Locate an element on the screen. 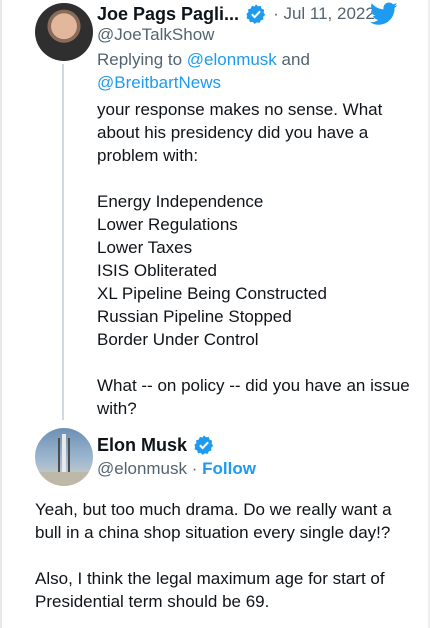 The image size is (430, 628). twitter-bird-icon is located at coordinates (384, 14).